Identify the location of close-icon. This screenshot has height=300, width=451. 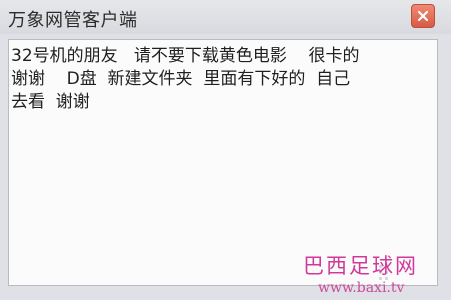
(423, 16).